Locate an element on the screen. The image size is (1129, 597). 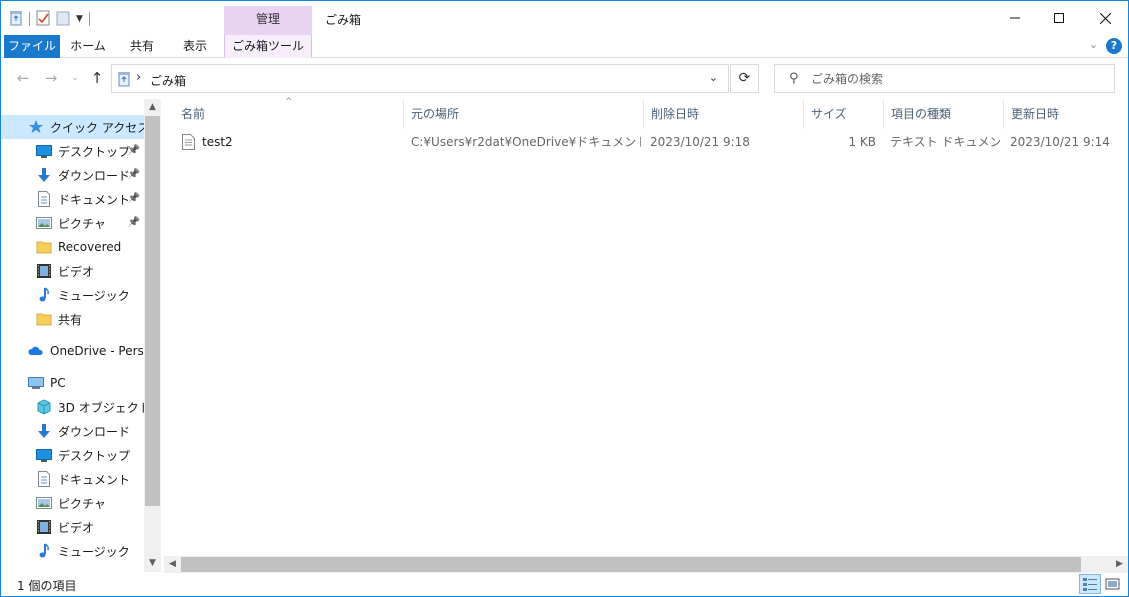
tab-share: 共有 is located at coordinates (142, 46).